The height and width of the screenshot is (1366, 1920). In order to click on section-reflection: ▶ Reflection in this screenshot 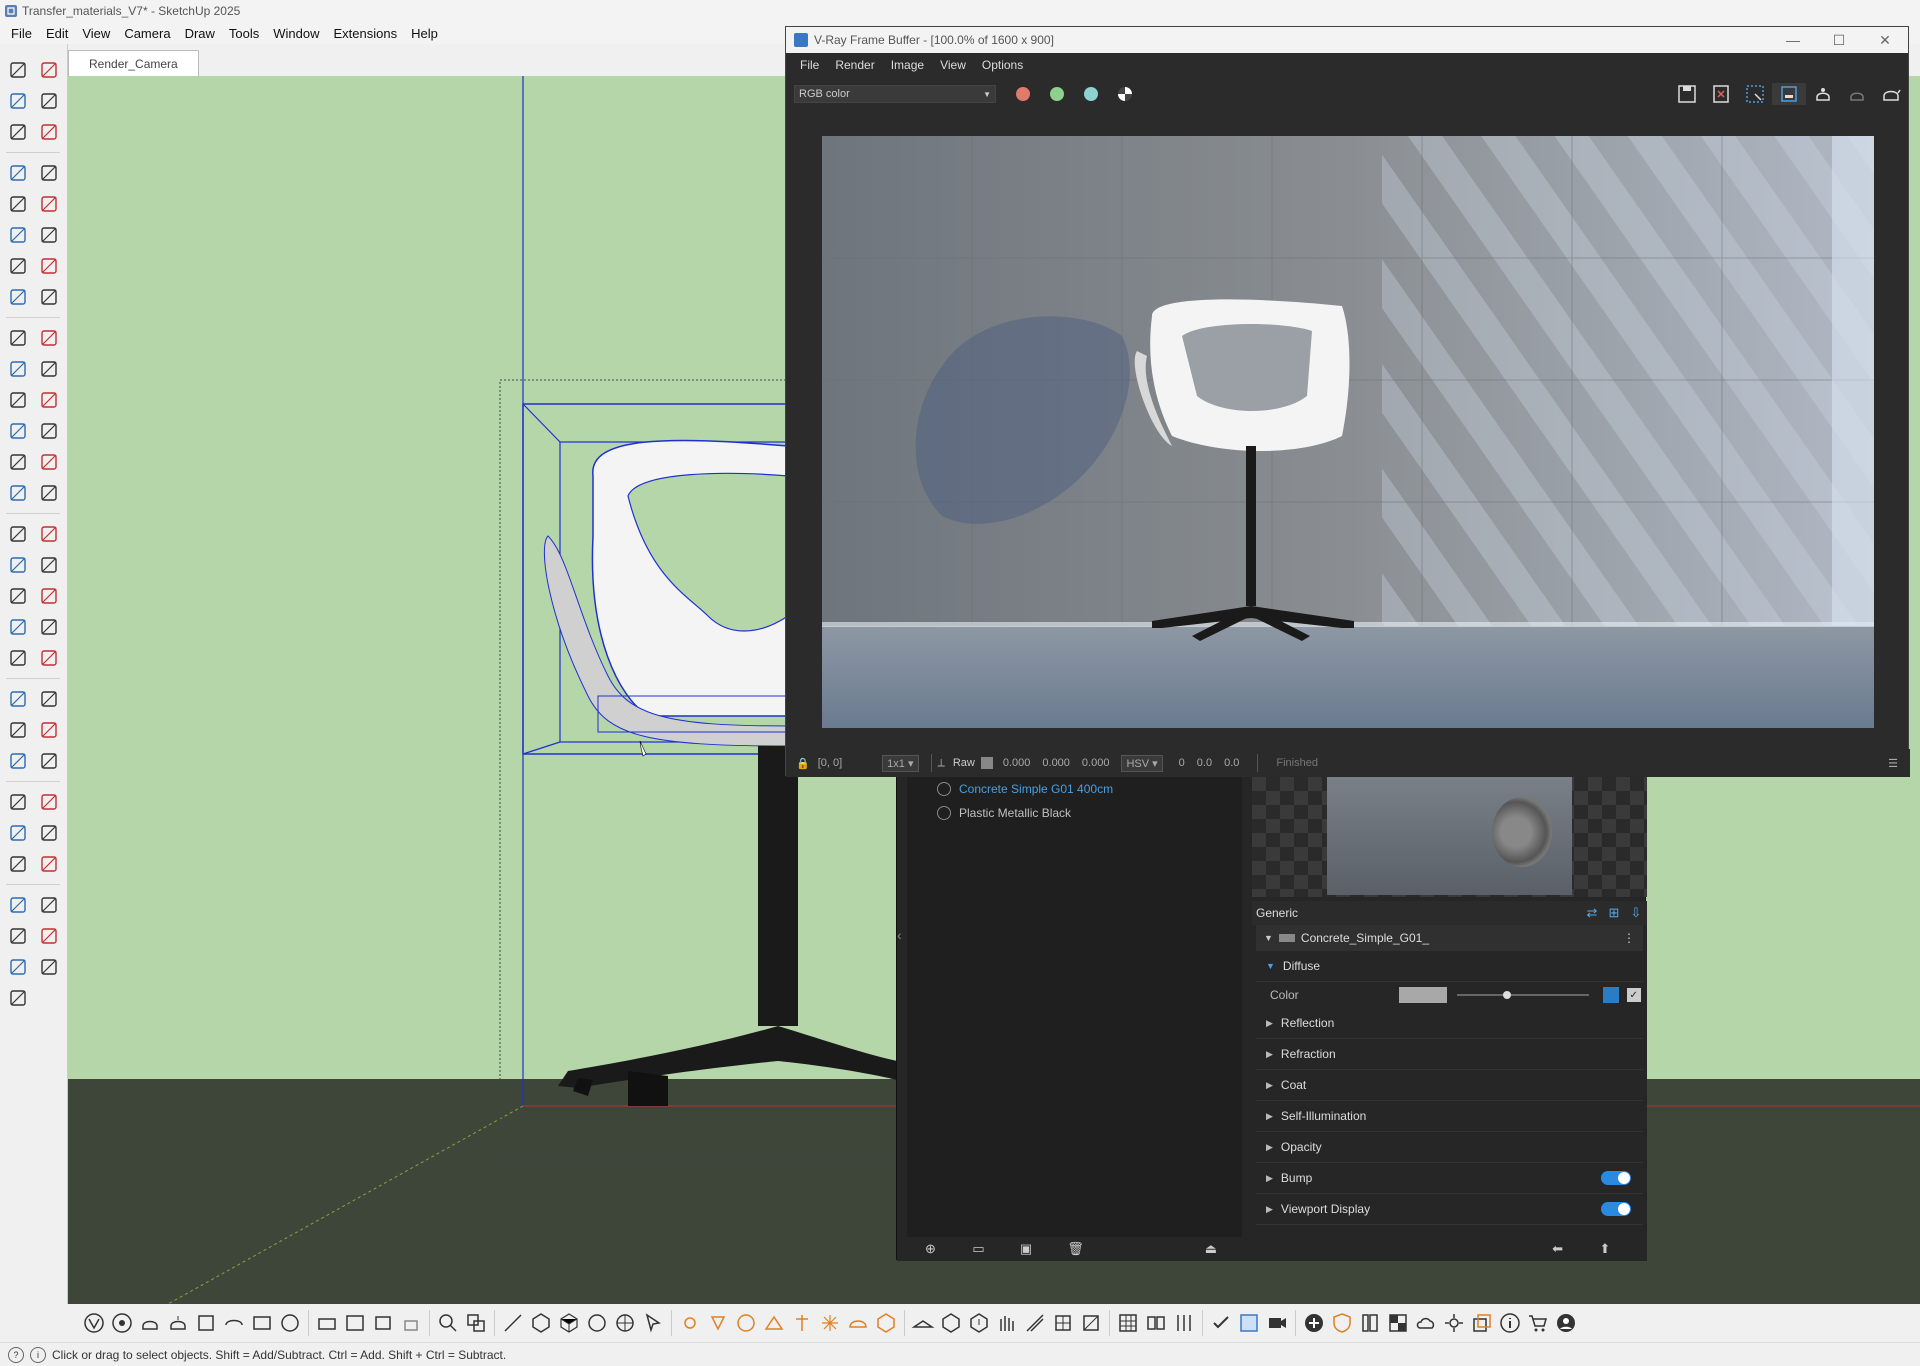, I will do `click(1449, 1023)`.